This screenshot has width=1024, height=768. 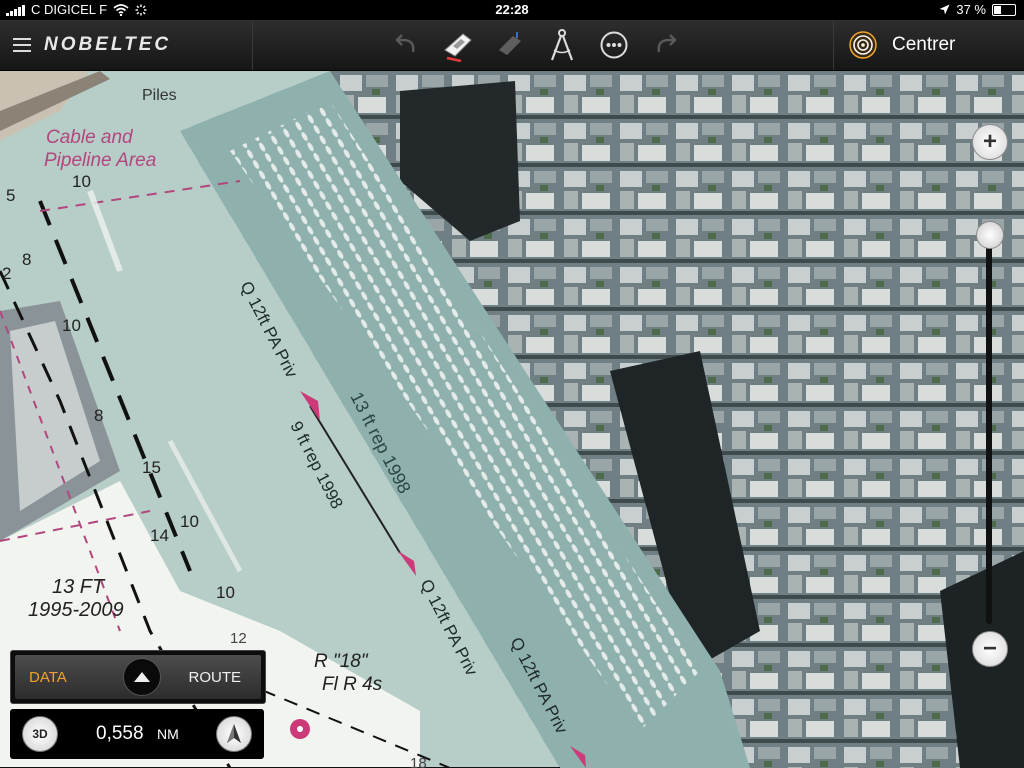 I want to click on zoom-slider-handle, so click(x=990, y=235).